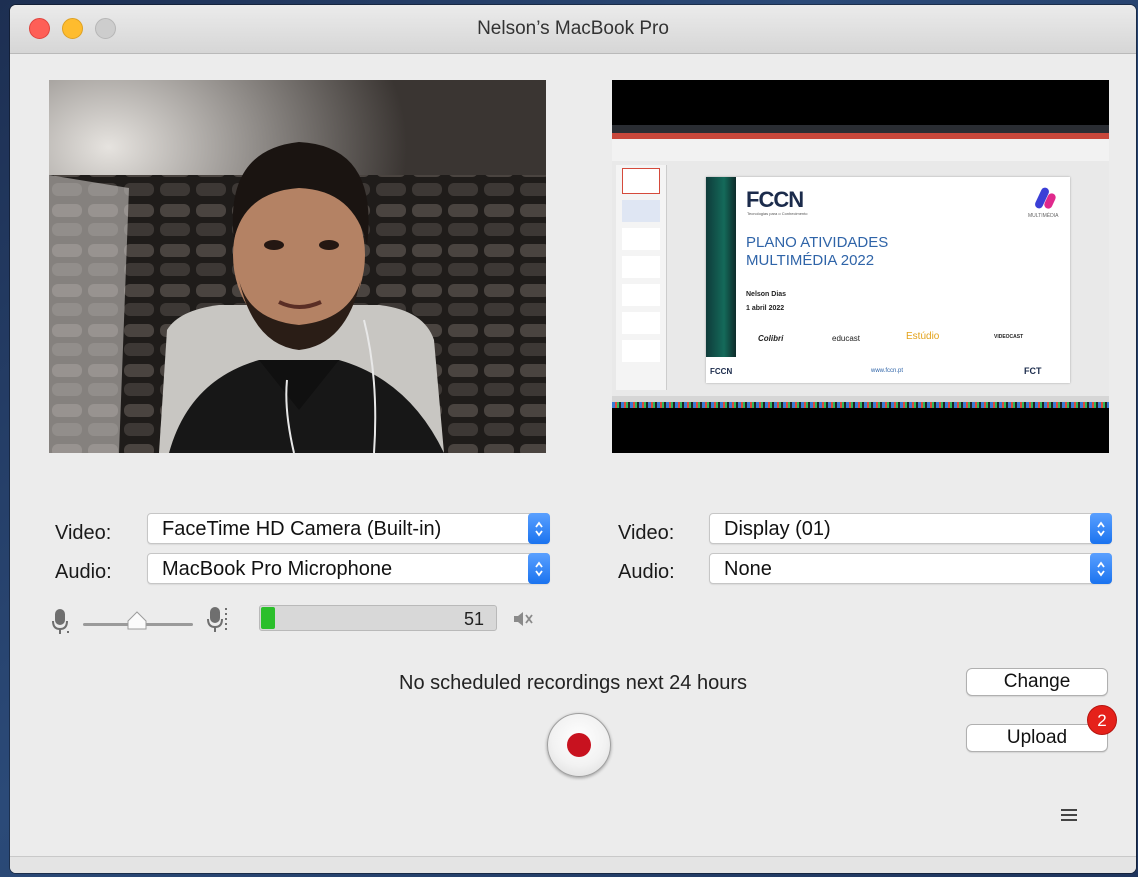  Describe the element at coordinates (1037, 682) in the screenshot. I see `change-button: Change` at that location.